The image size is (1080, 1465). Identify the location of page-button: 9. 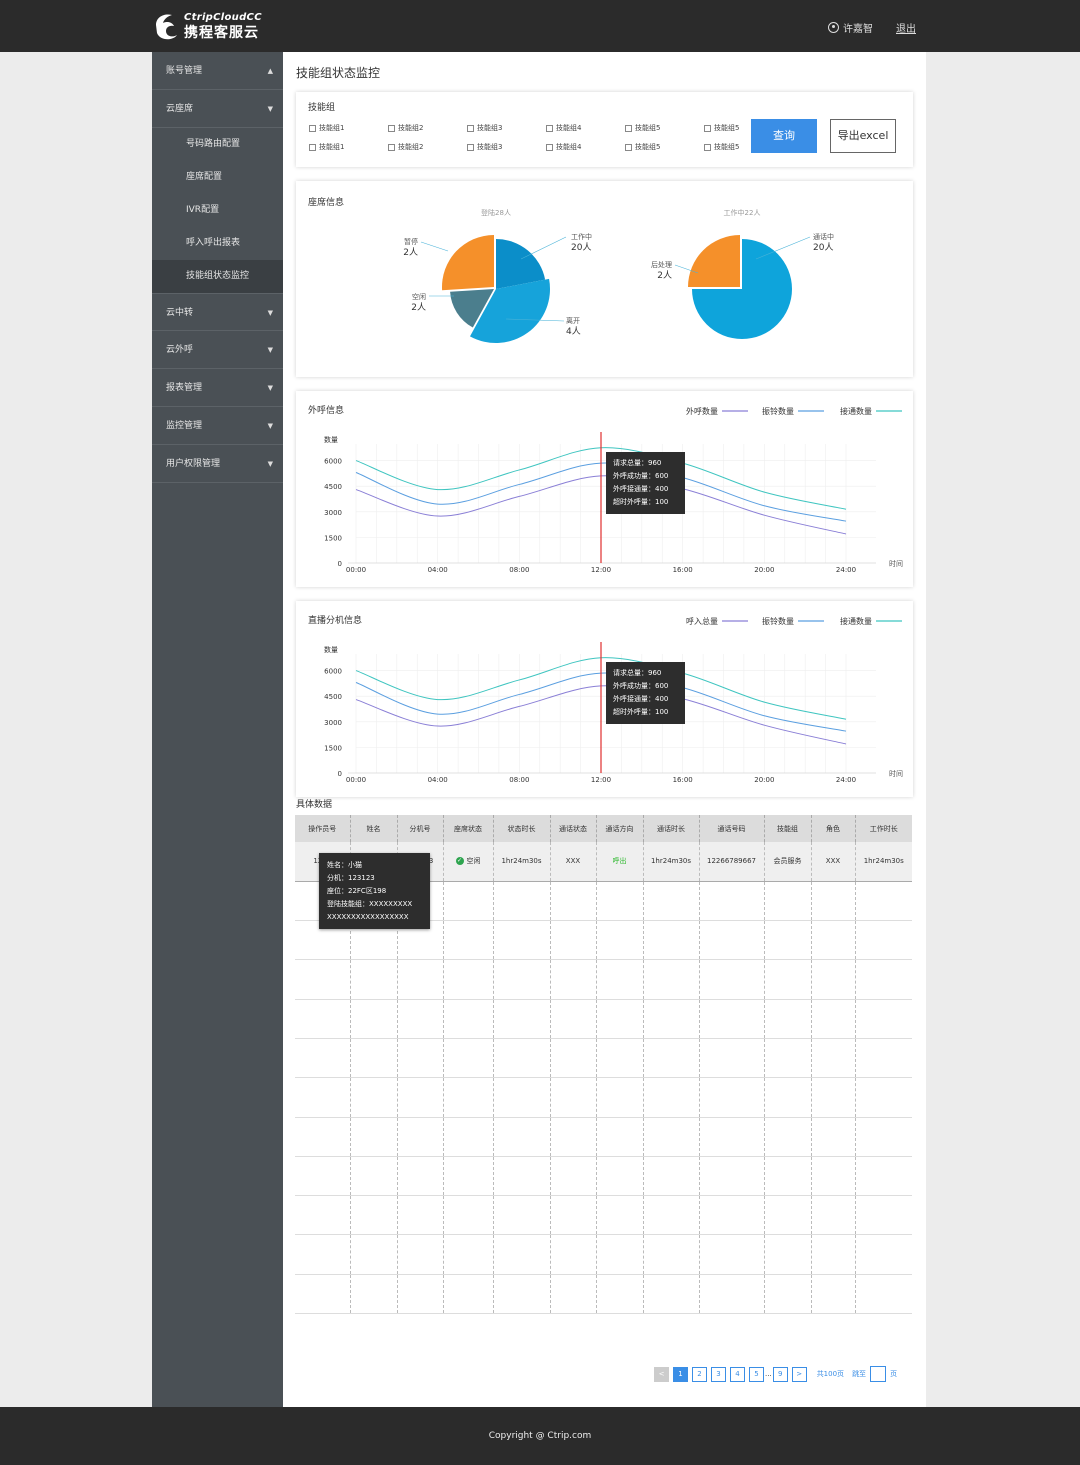
(780, 1374).